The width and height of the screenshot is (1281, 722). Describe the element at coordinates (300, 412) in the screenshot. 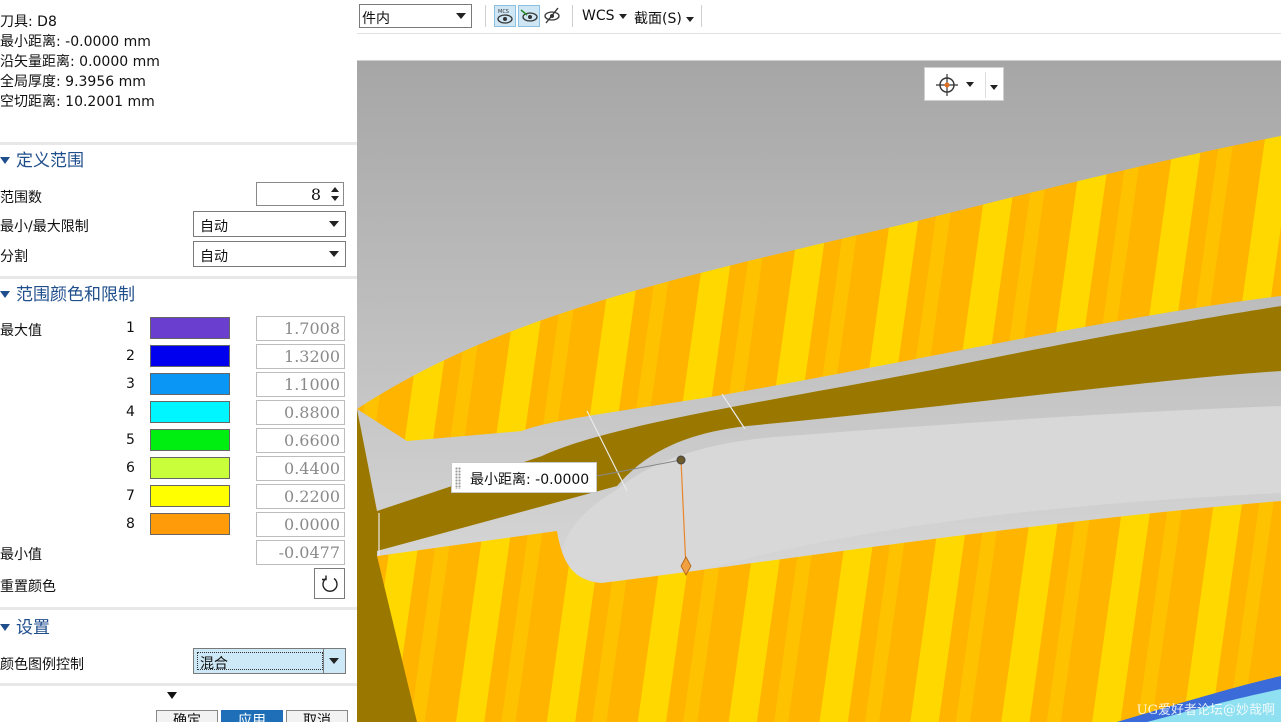

I see `range-limit-field: 0.8800` at that location.